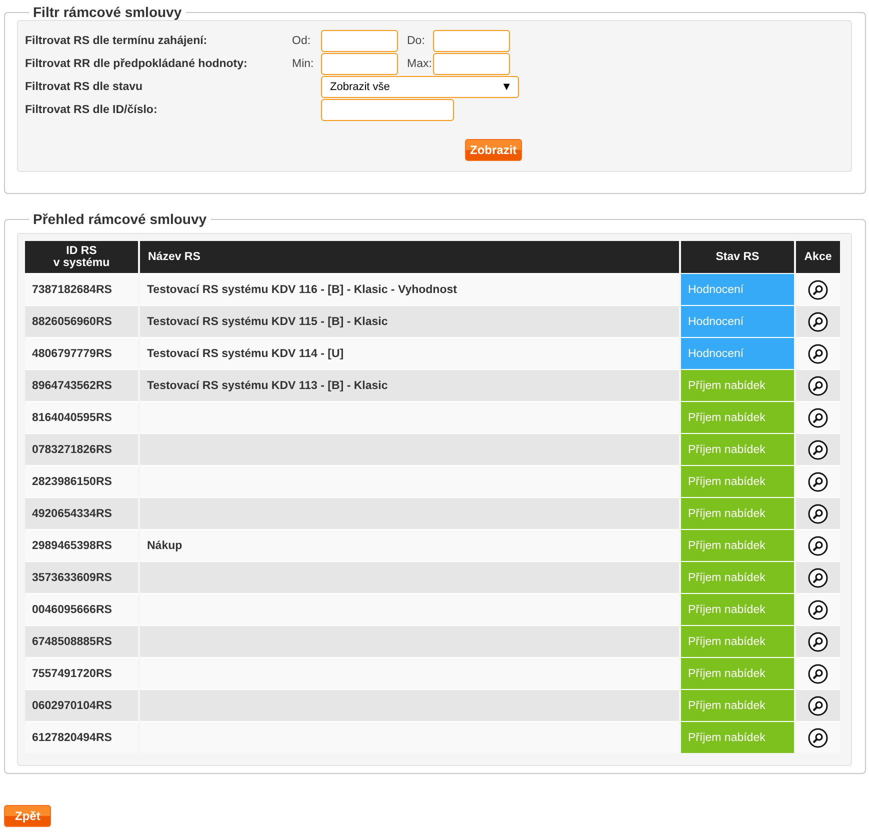 This screenshot has width=869, height=837. What do you see at coordinates (409, 353) in the screenshot?
I see `name-cell: Testovací RS systému KDV 114 - [U]` at bounding box center [409, 353].